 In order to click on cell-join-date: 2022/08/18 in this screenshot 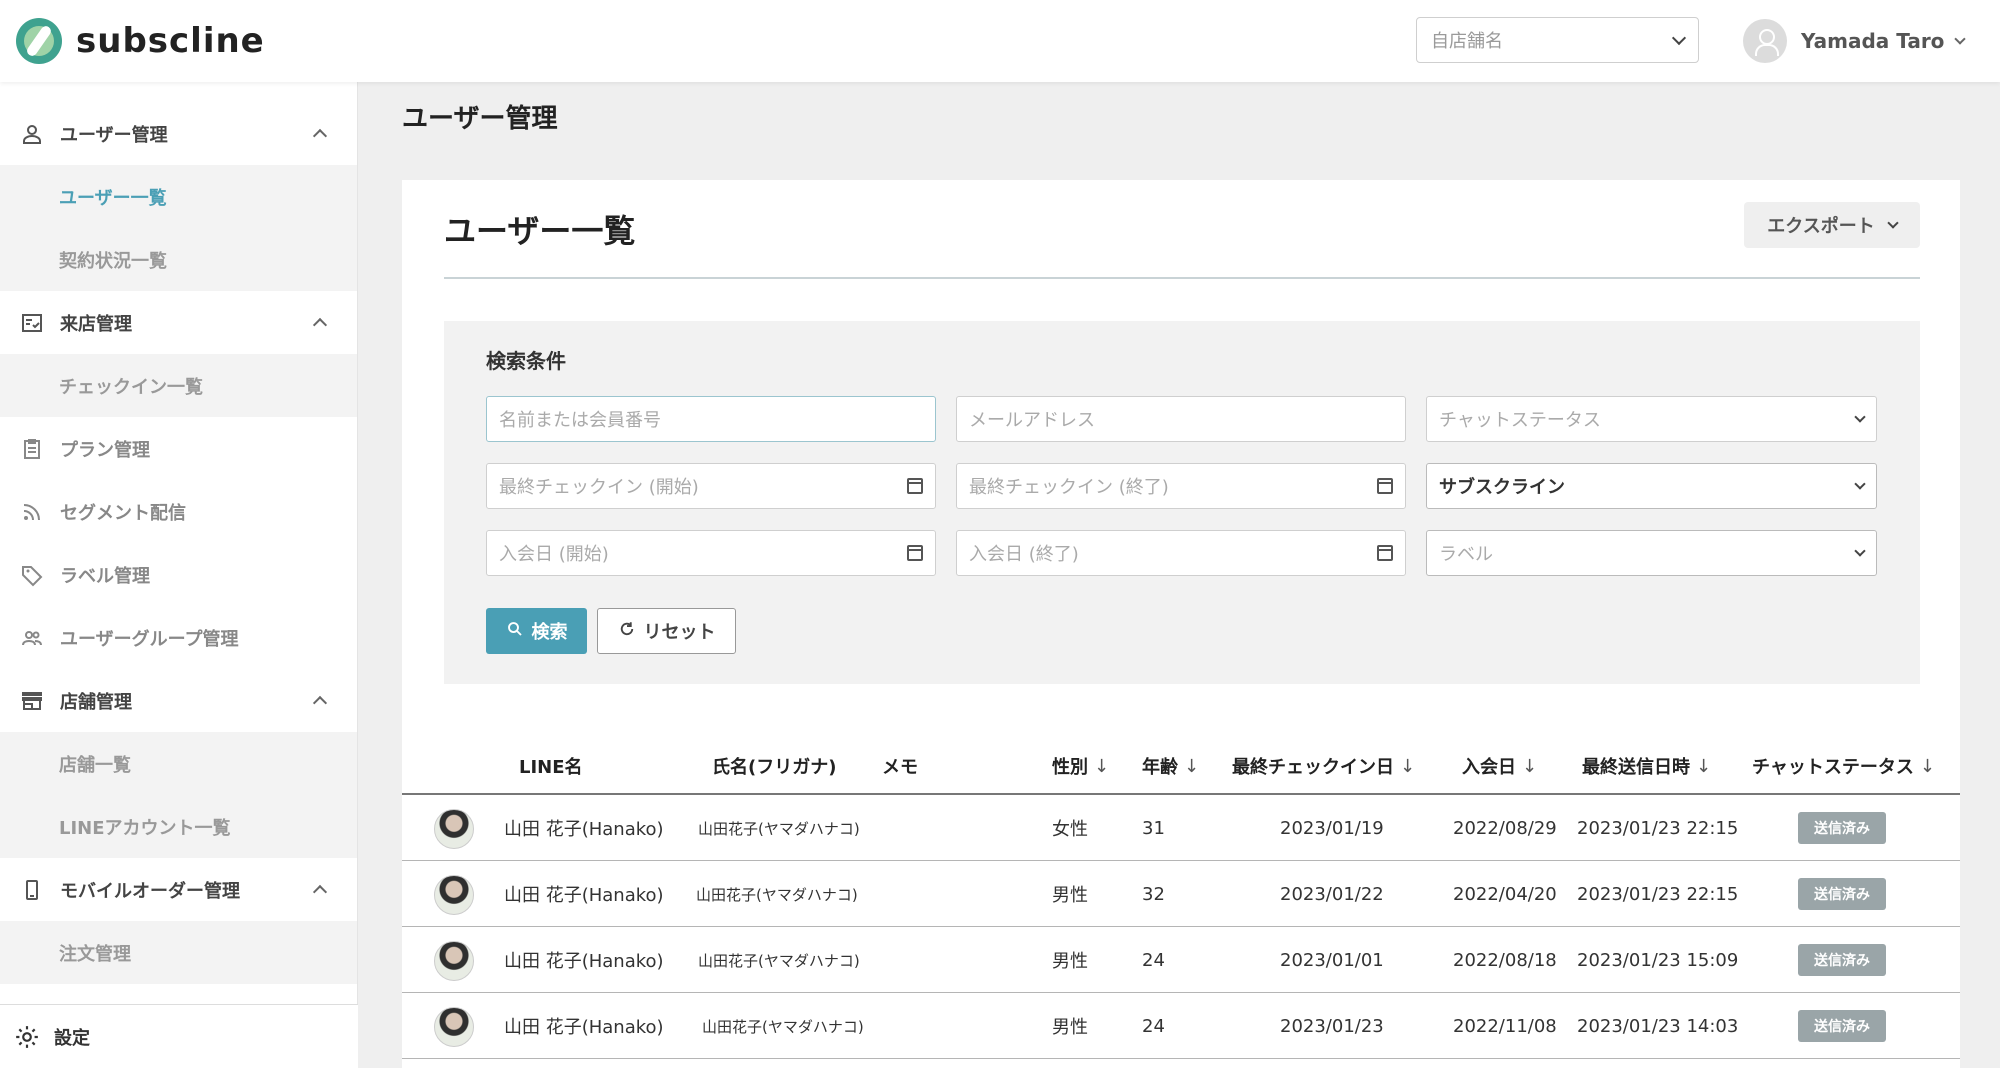, I will do `click(1505, 960)`.